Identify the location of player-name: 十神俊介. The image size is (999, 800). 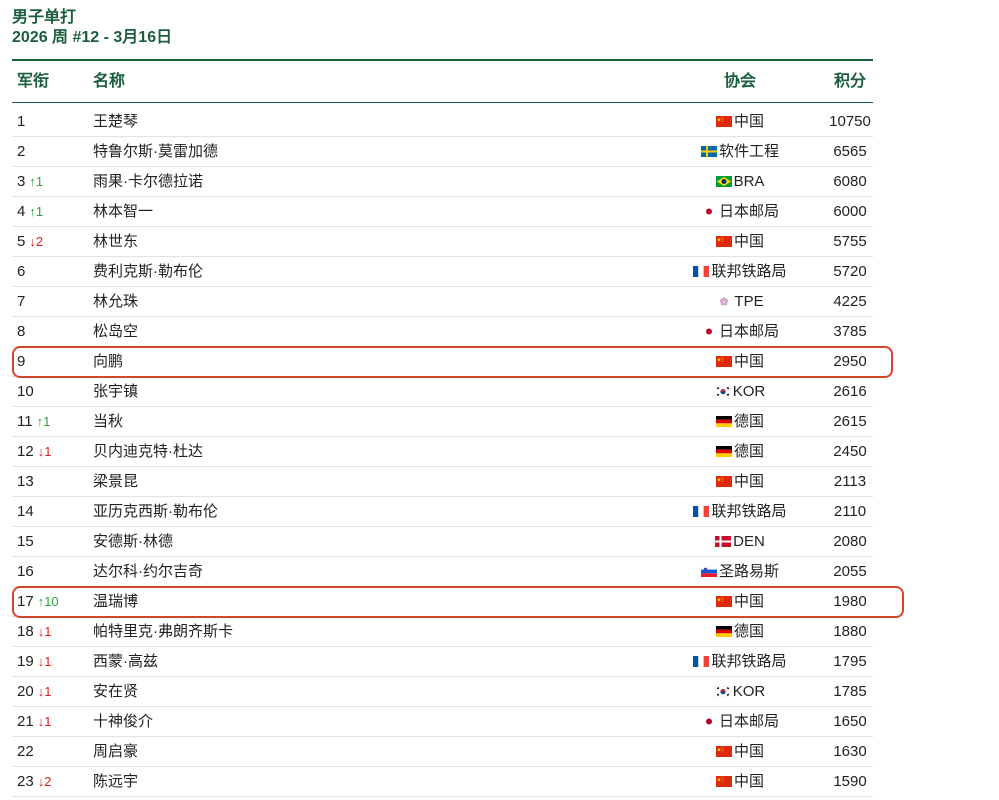
(123, 721).